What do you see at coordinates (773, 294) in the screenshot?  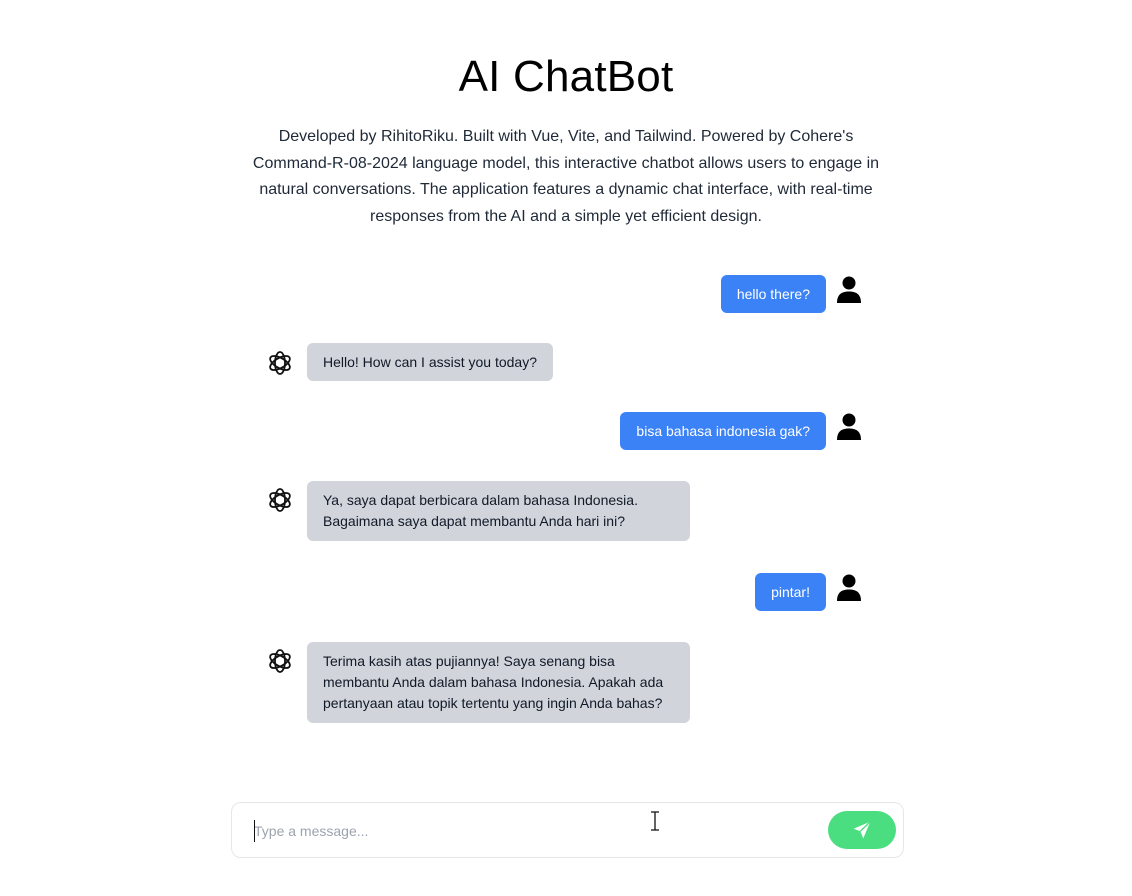 I see `user-message: hello there?` at bounding box center [773, 294].